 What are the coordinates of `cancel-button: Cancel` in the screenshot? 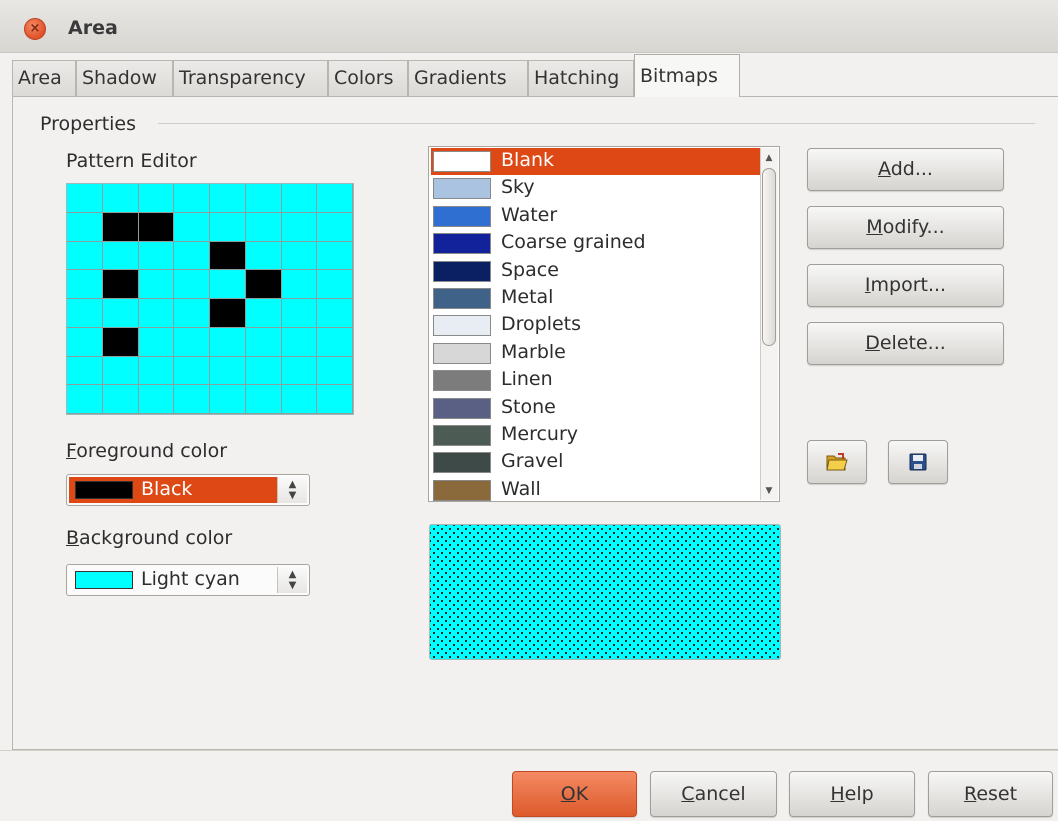 It's located at (713, 794).